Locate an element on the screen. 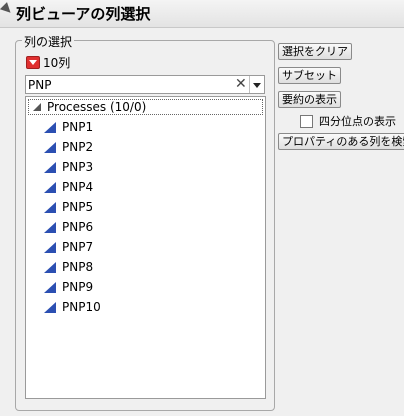 Image resolution: width=404 pixels, height=416 pixels. page-title: 列ビューアの列選択 is located at coordinates (83, 14).